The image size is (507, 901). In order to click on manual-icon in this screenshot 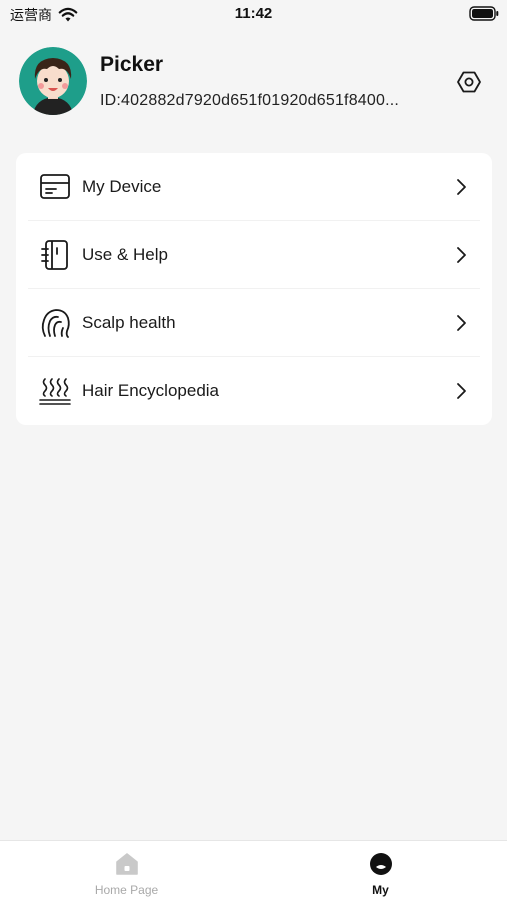, I will do `click(54, 255)`.